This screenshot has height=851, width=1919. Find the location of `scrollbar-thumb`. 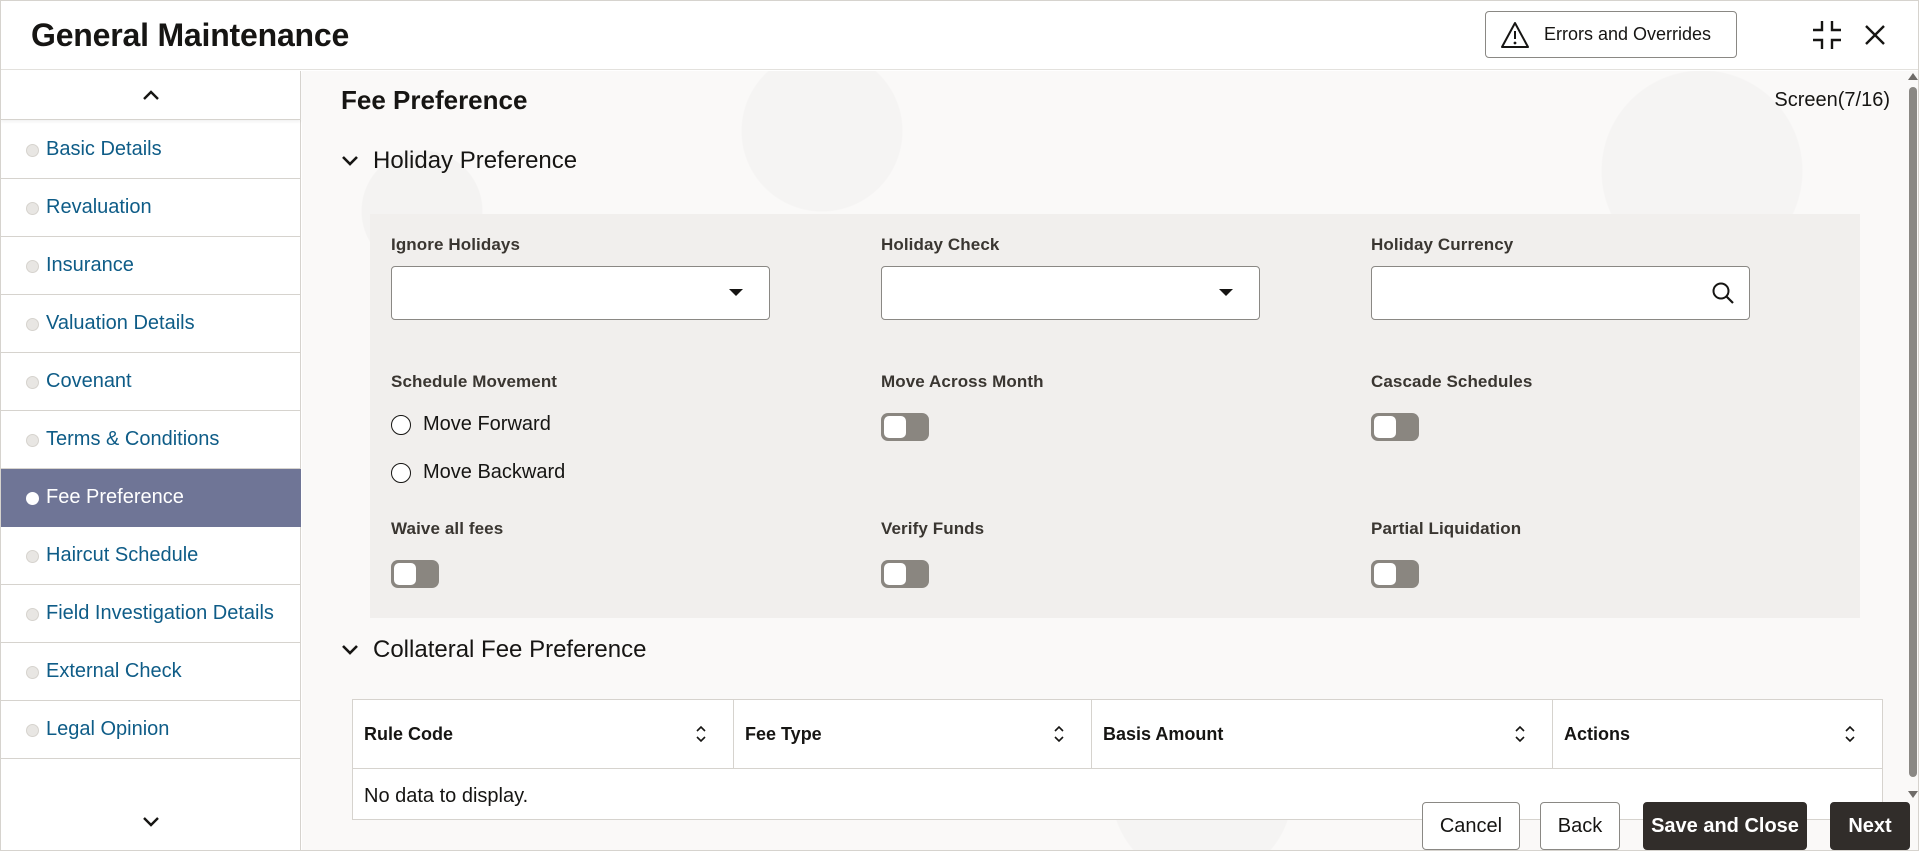

scrollbar-thumb is located at coordinates (1913, 432).